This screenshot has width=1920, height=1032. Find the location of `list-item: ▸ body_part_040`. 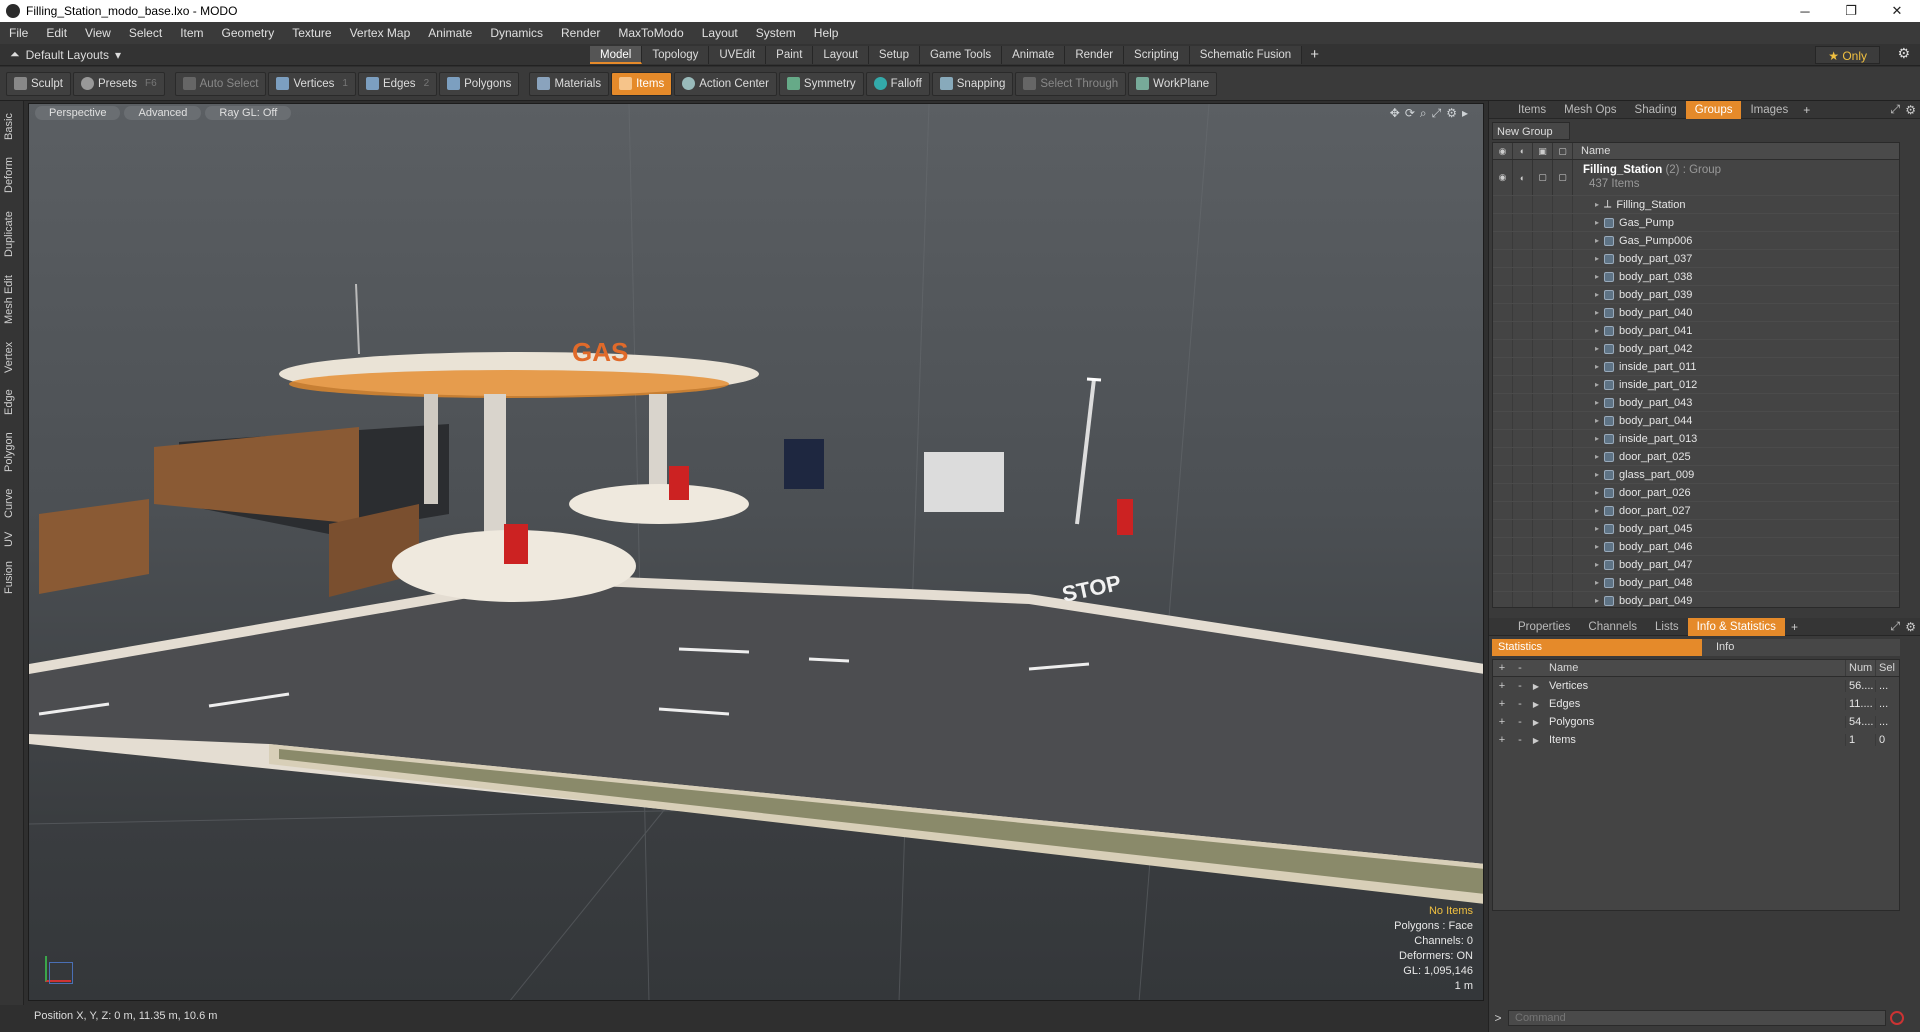

list-item: ▸ body_part_040 is located at coordinates (1696, 313).